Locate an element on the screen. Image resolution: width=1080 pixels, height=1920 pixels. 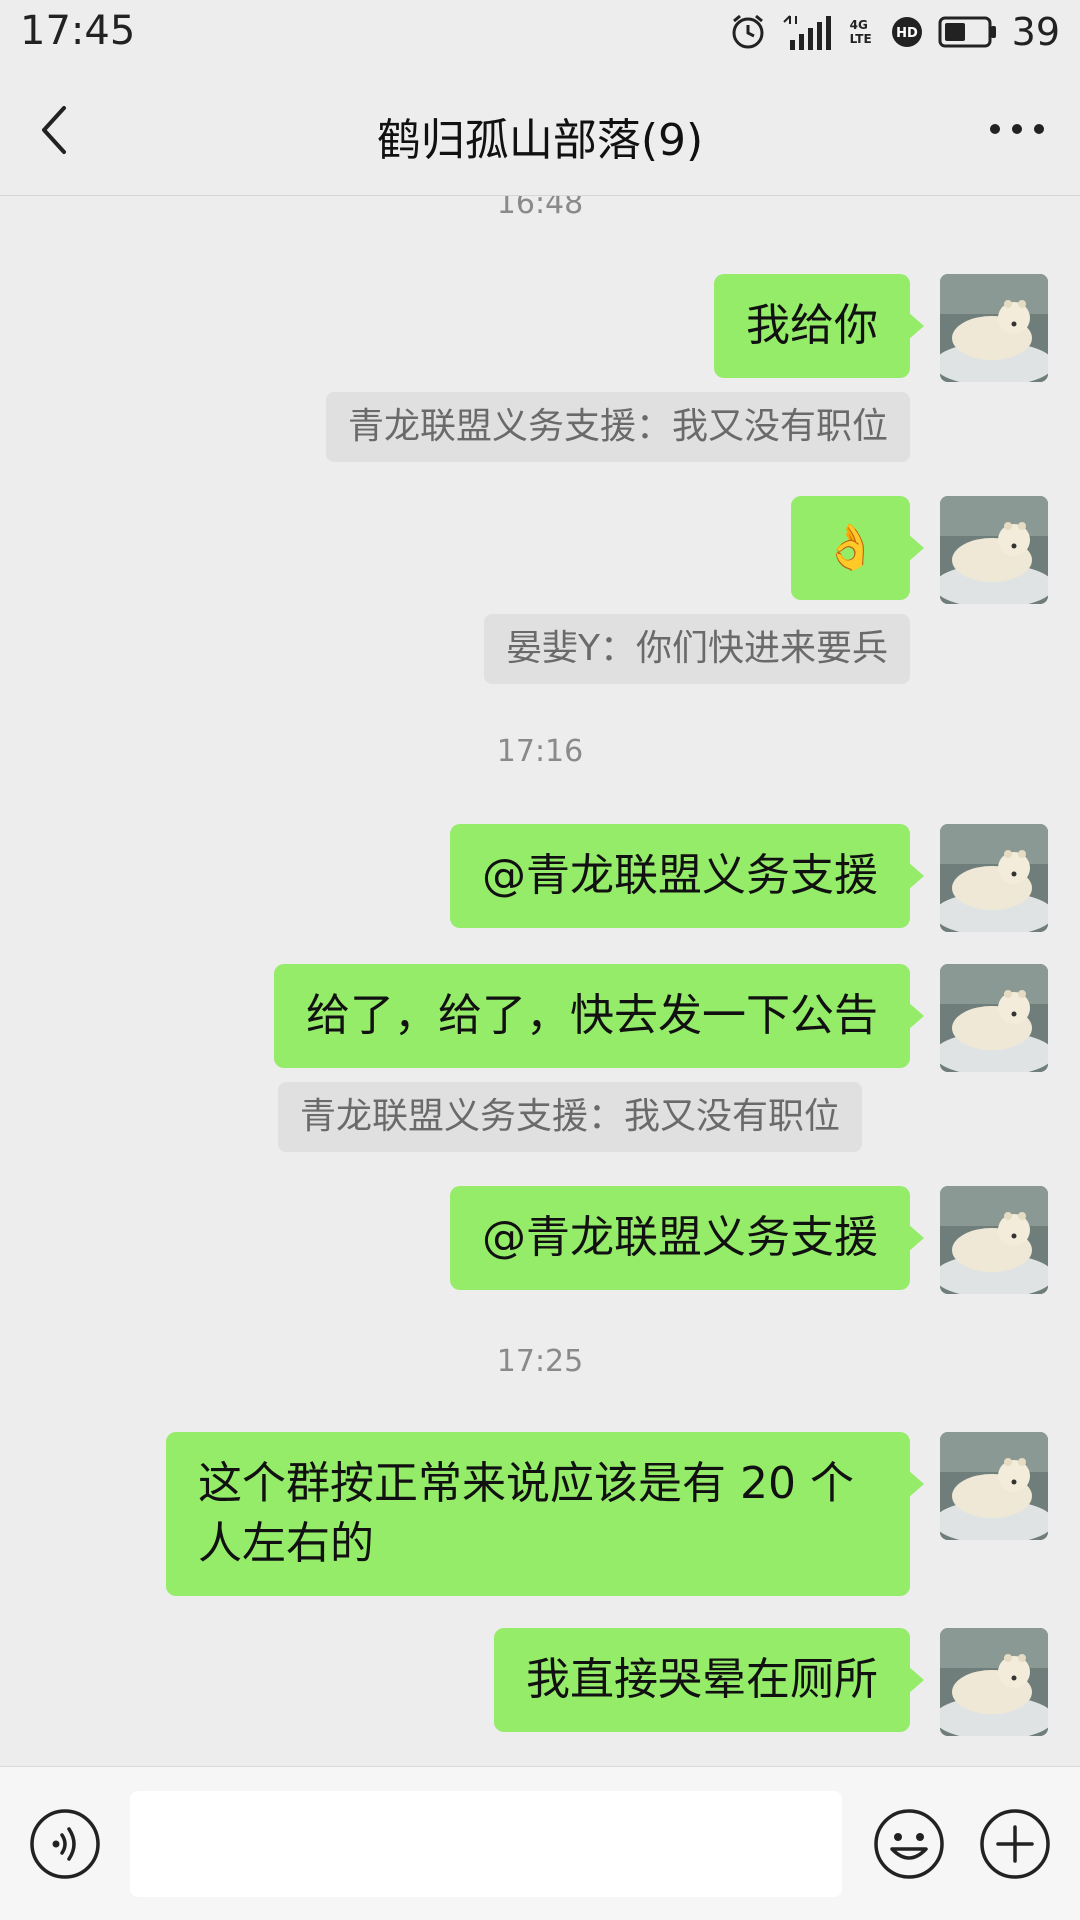
time-label: 17:16 is located at coordinates (540, 751).